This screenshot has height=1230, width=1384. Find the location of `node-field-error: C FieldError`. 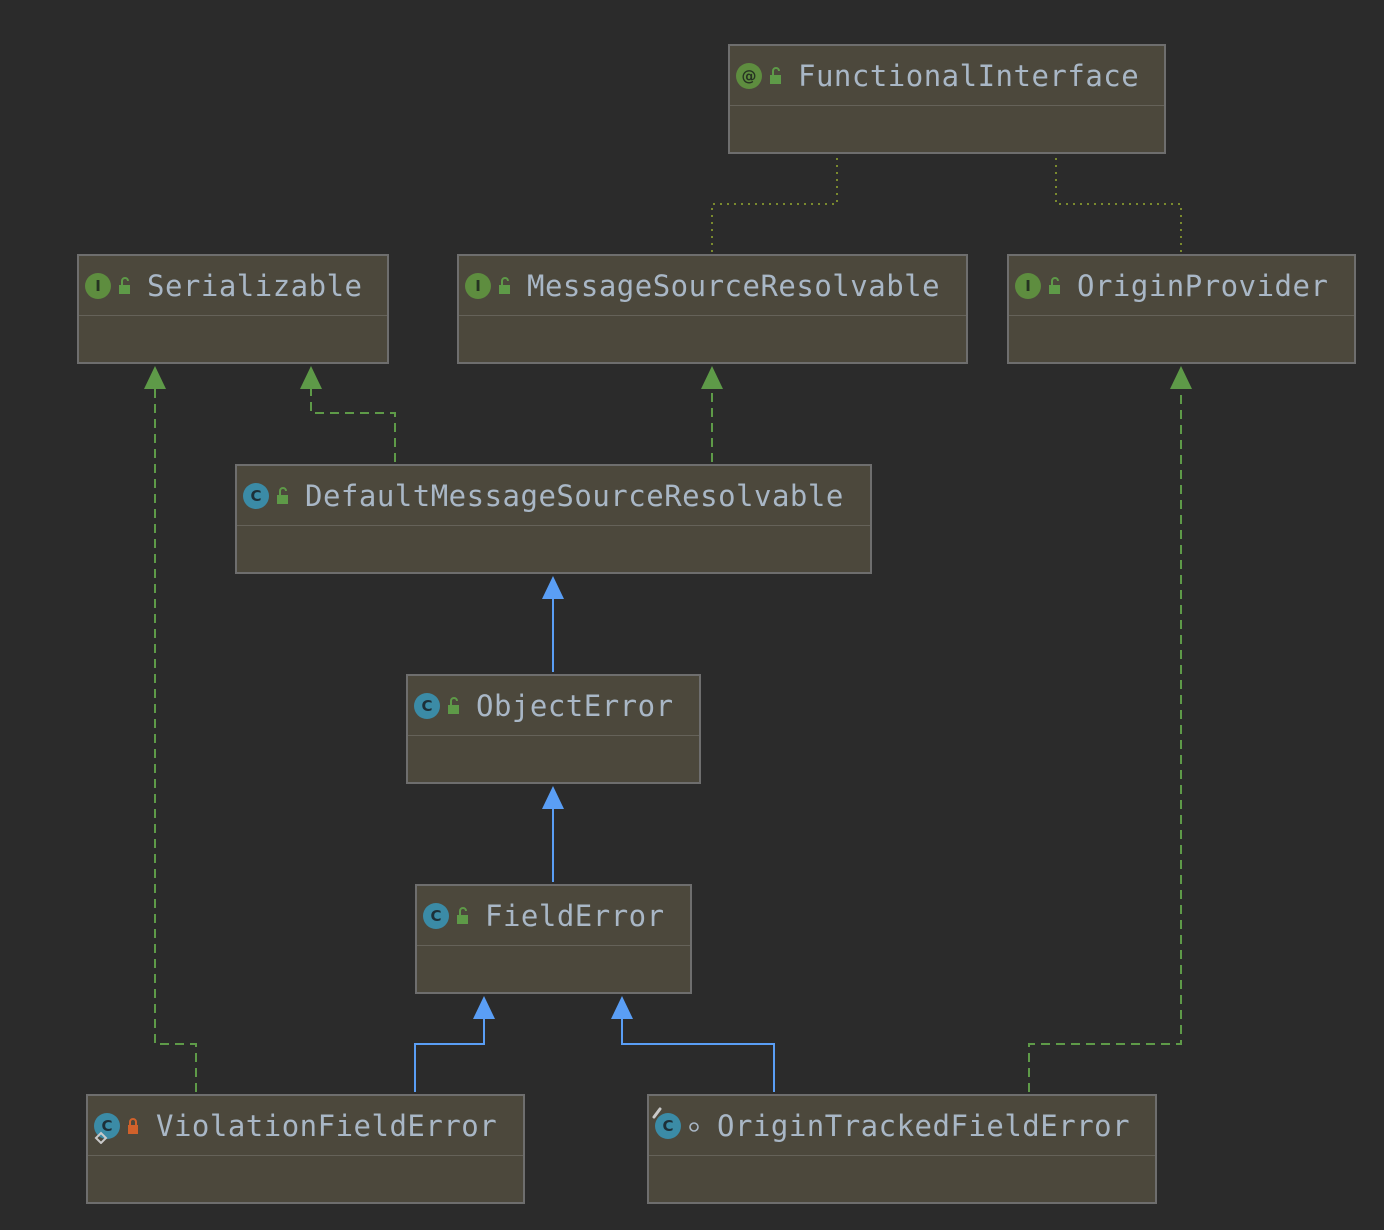

node-field-error: C FieldError is located at coordinates (553, 939).